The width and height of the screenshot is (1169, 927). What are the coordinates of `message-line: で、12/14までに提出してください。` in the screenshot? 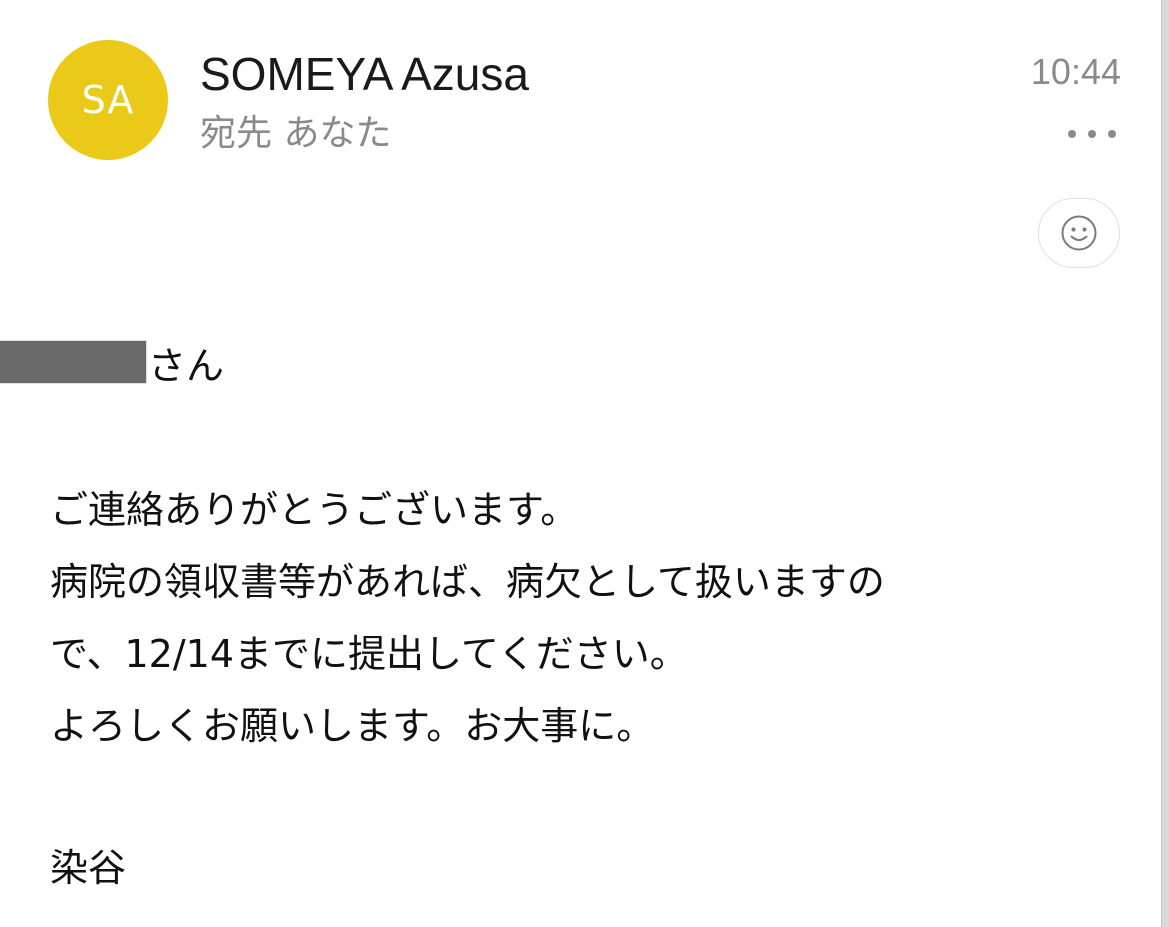 It's located at (369, 654).